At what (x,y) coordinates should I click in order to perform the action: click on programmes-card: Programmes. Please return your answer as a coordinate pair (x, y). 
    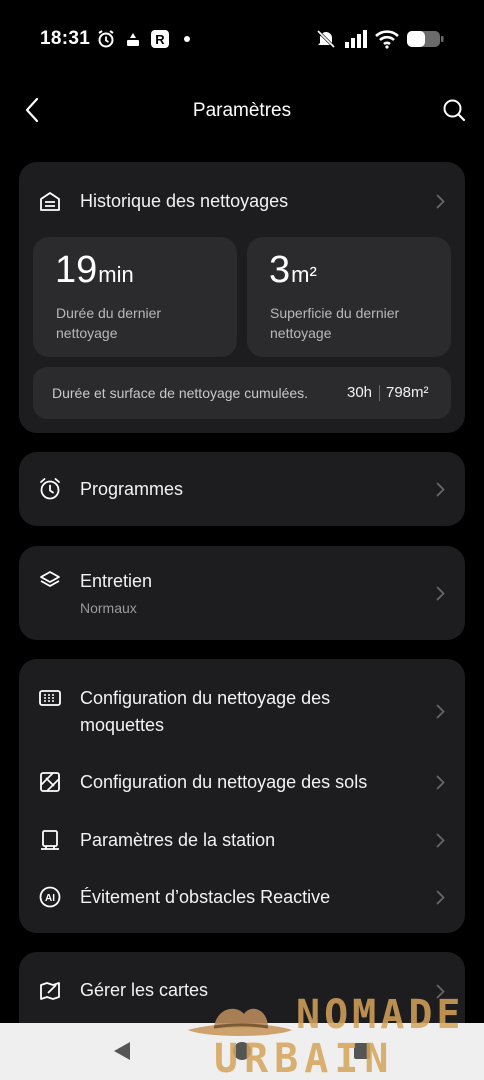
    Looking at the image, I should click on (242, 489).